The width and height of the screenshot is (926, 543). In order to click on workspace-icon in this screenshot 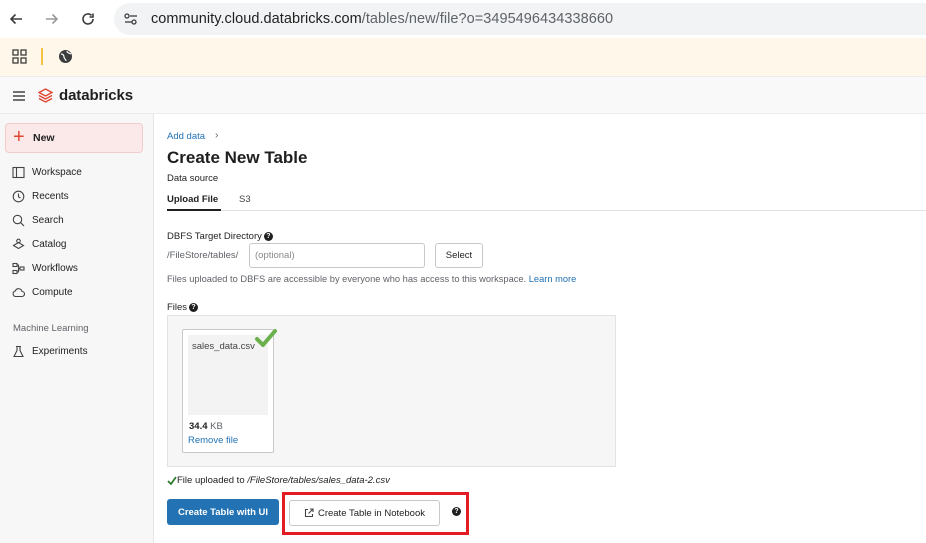, I will do `click(18, 172)`.